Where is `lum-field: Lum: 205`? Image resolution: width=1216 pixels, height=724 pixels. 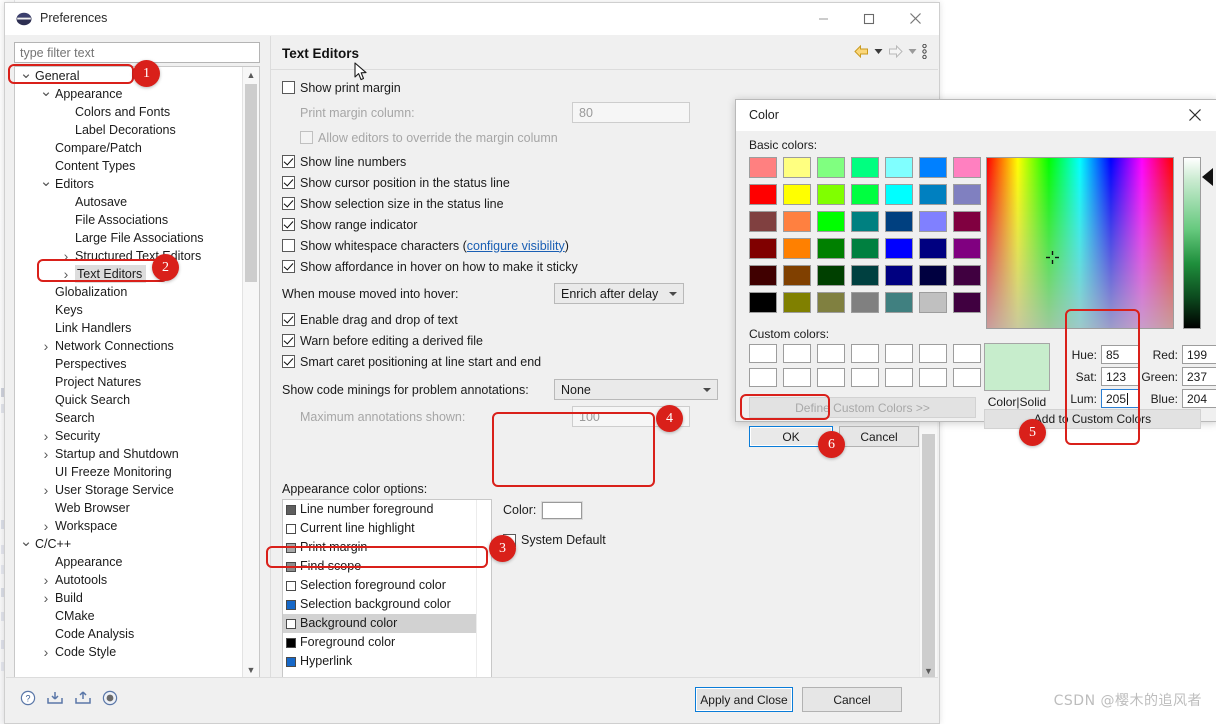 lum-field: Lum: 205 is located at coordinates (1102, 398).